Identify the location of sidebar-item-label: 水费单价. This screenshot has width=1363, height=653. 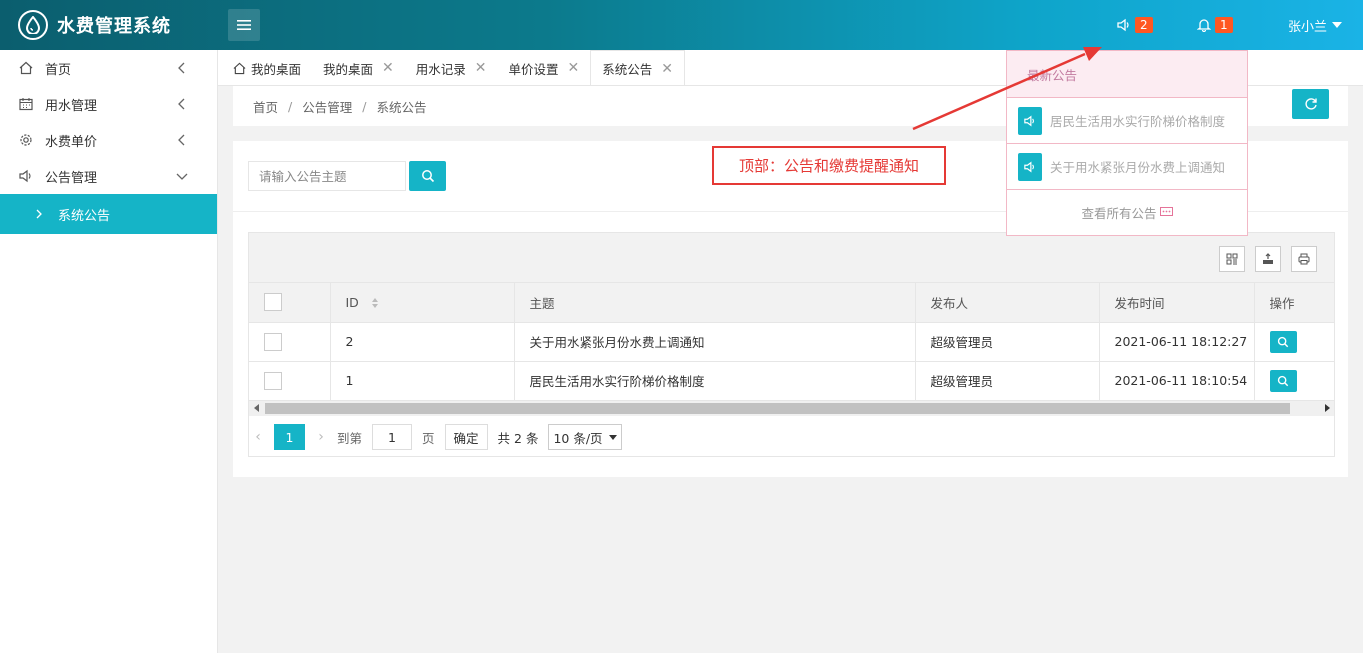
(71, 142).